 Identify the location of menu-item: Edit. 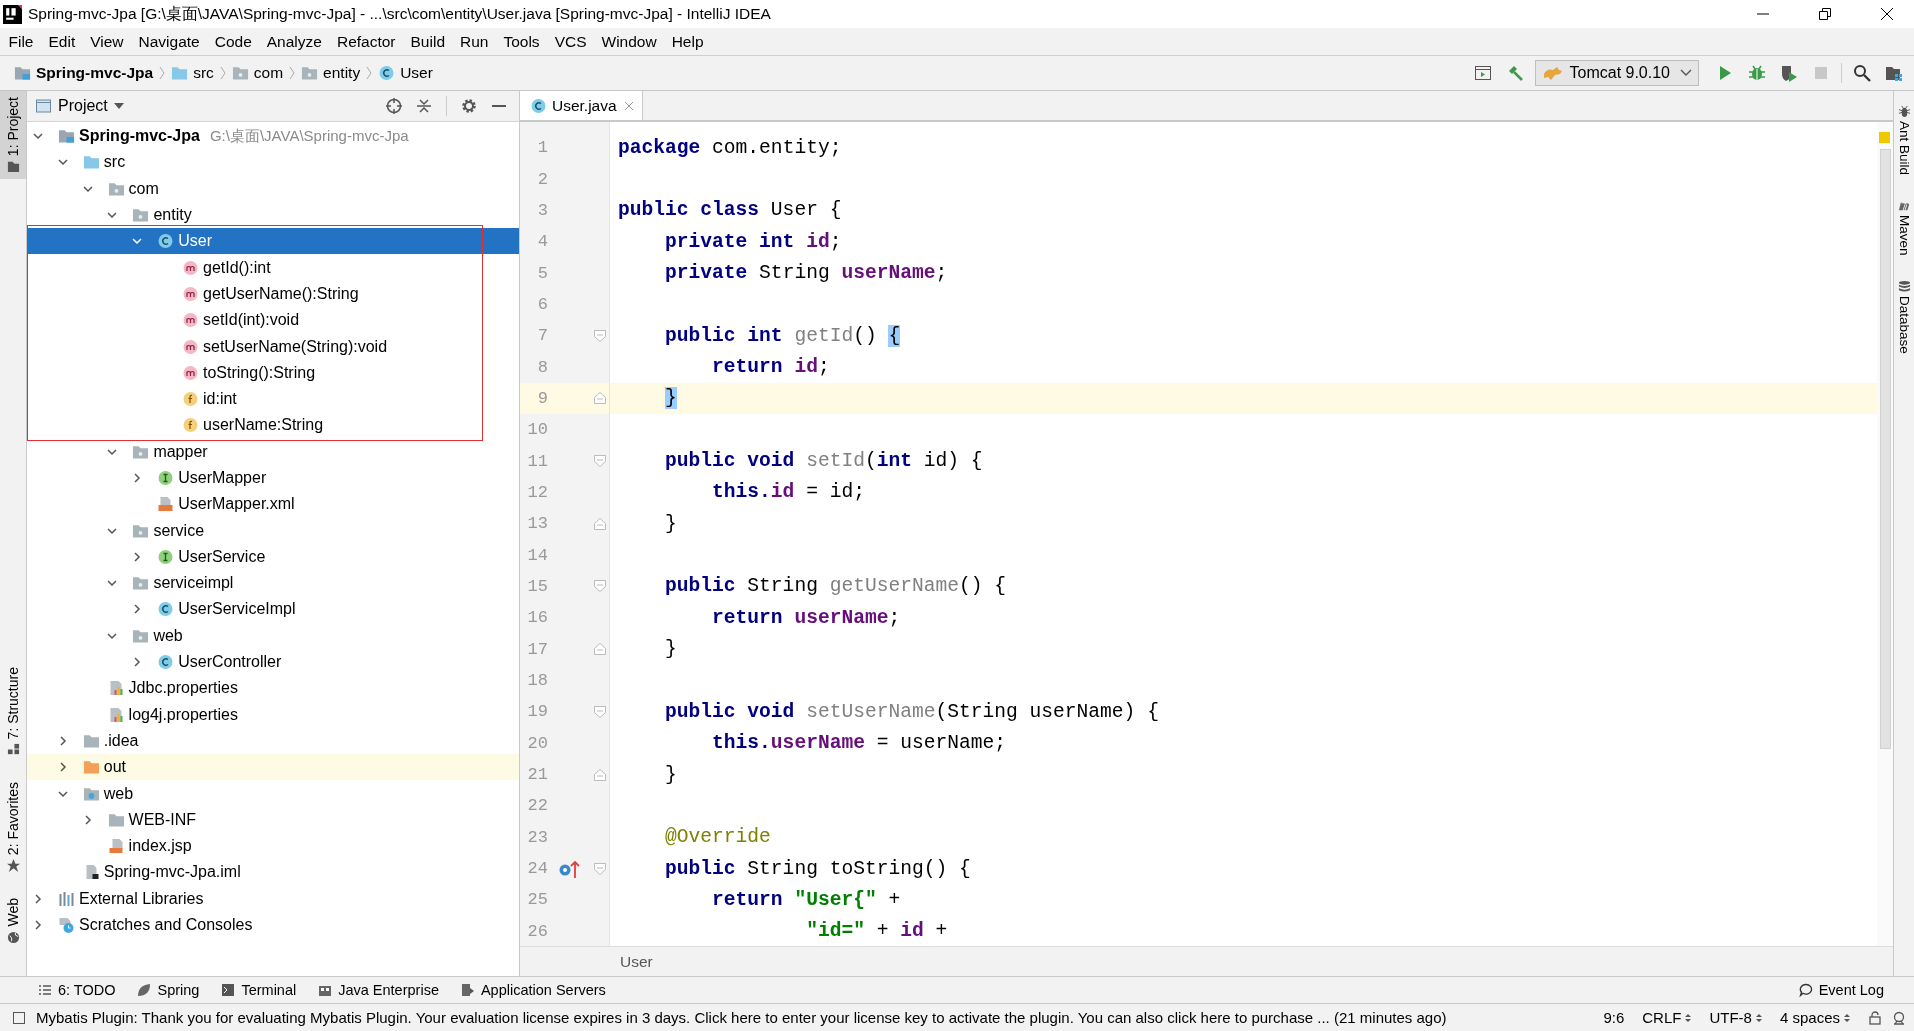
(62, 41).